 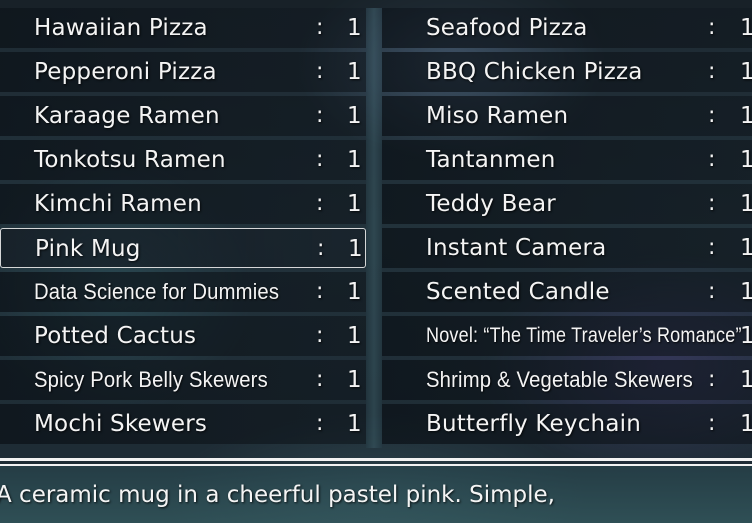 I want to click on inventory-item-instant-camera: Instant Camera : 1, so click(x=567, y=248).